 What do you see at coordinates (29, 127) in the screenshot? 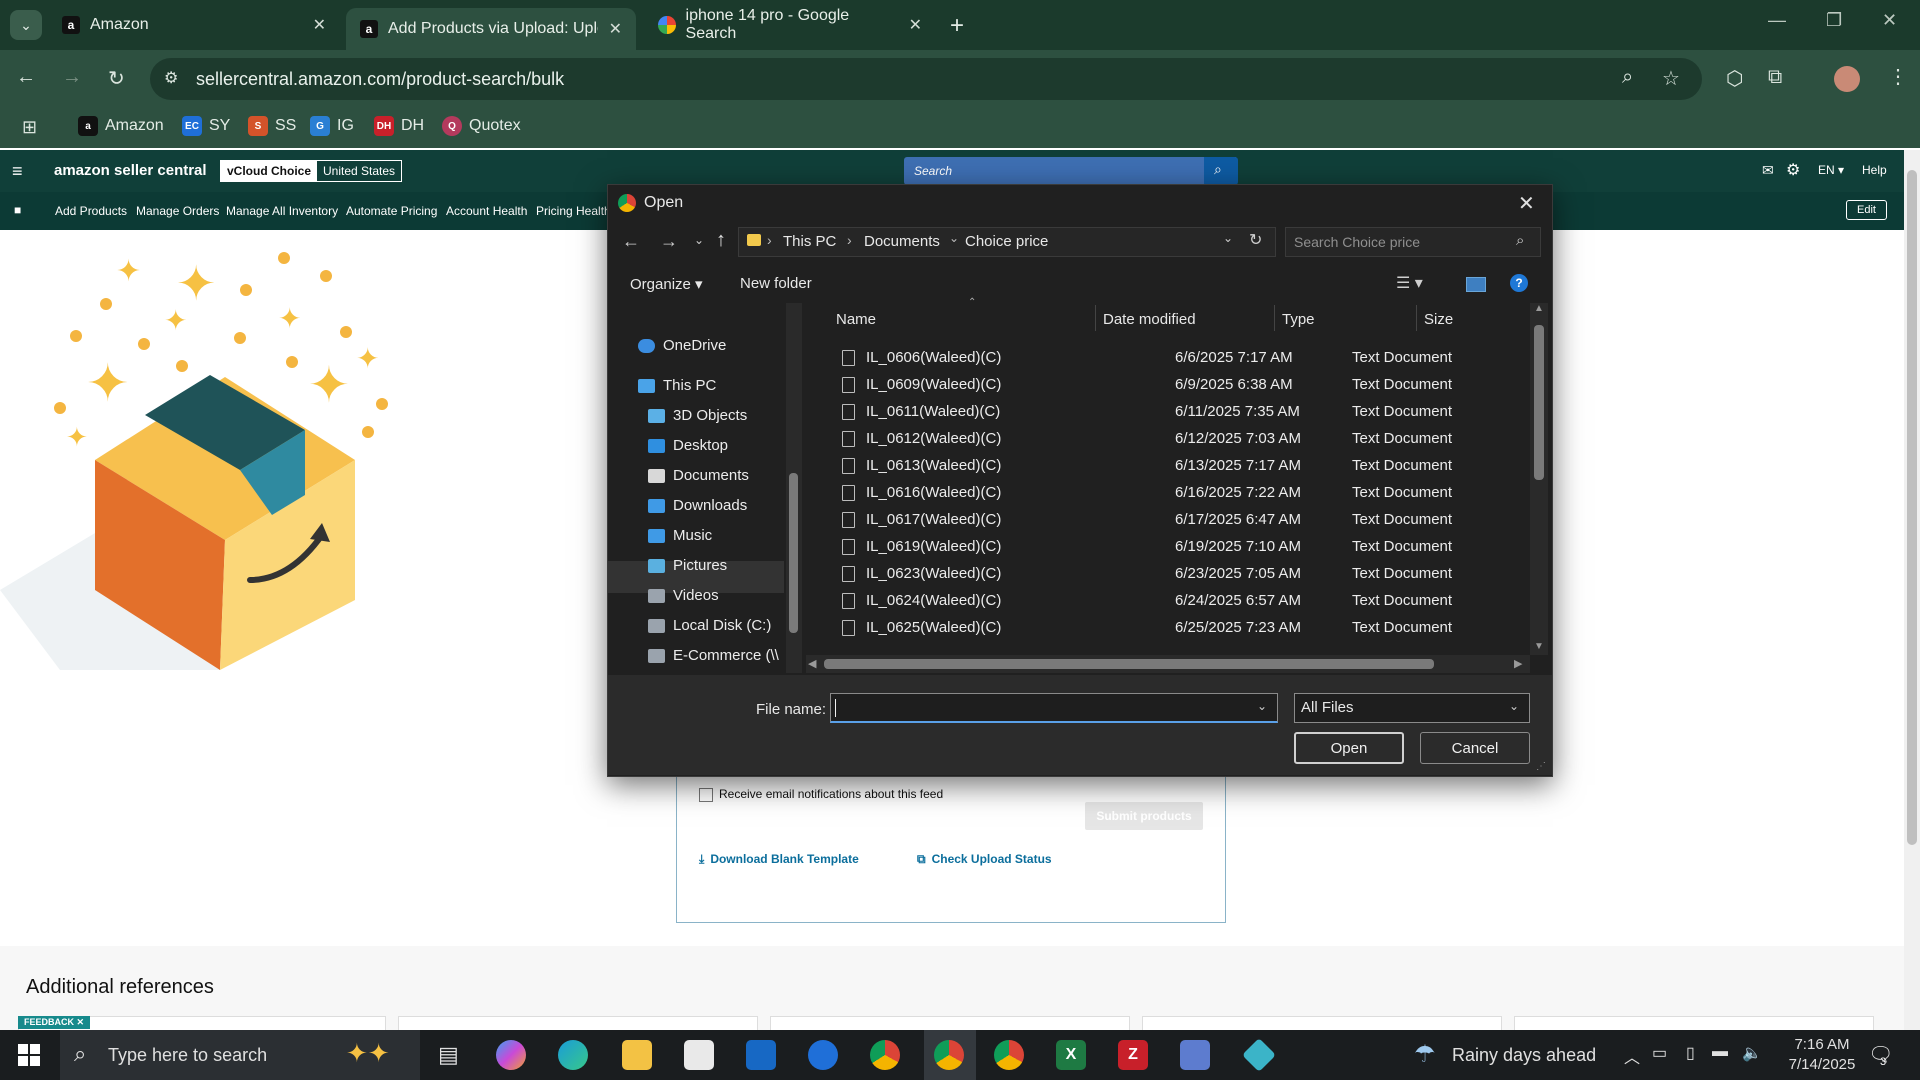
I see `apps-grid-icon: ⊞` at bounding box center [29, 127].